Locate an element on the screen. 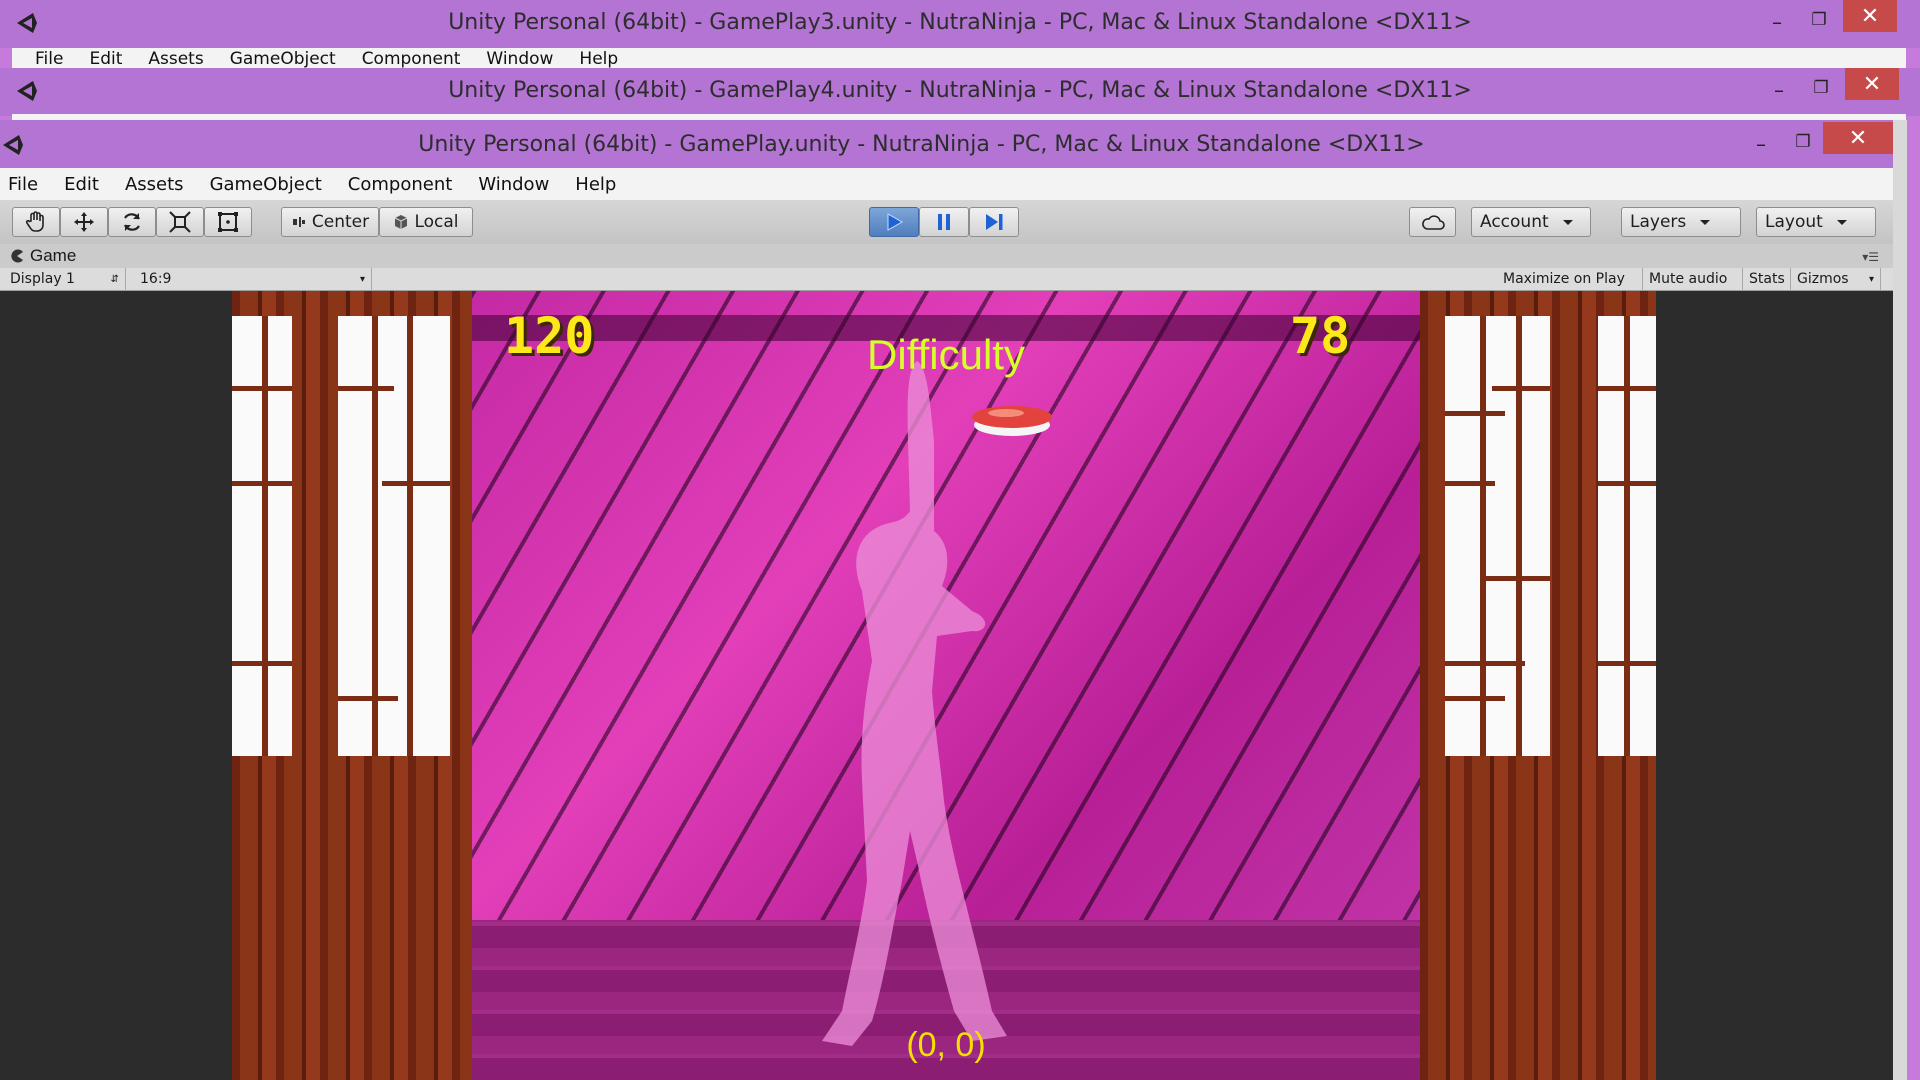  pause-button is located at coordinates (944, 222).